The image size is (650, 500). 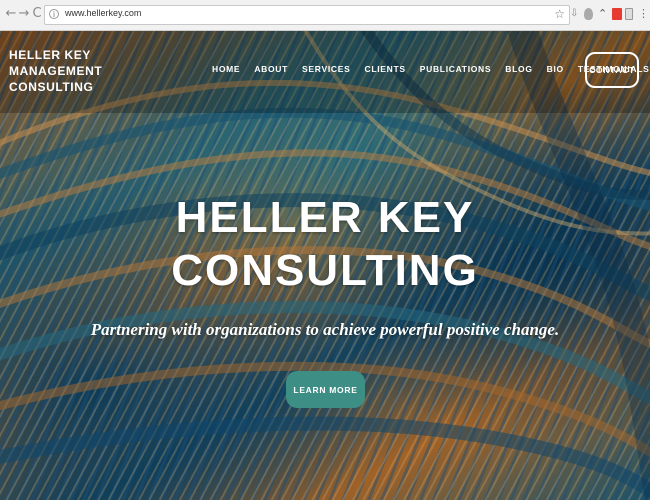 I want to click on address-bar: i www.hellerkey.com ☆, so click(x=307, y=15).